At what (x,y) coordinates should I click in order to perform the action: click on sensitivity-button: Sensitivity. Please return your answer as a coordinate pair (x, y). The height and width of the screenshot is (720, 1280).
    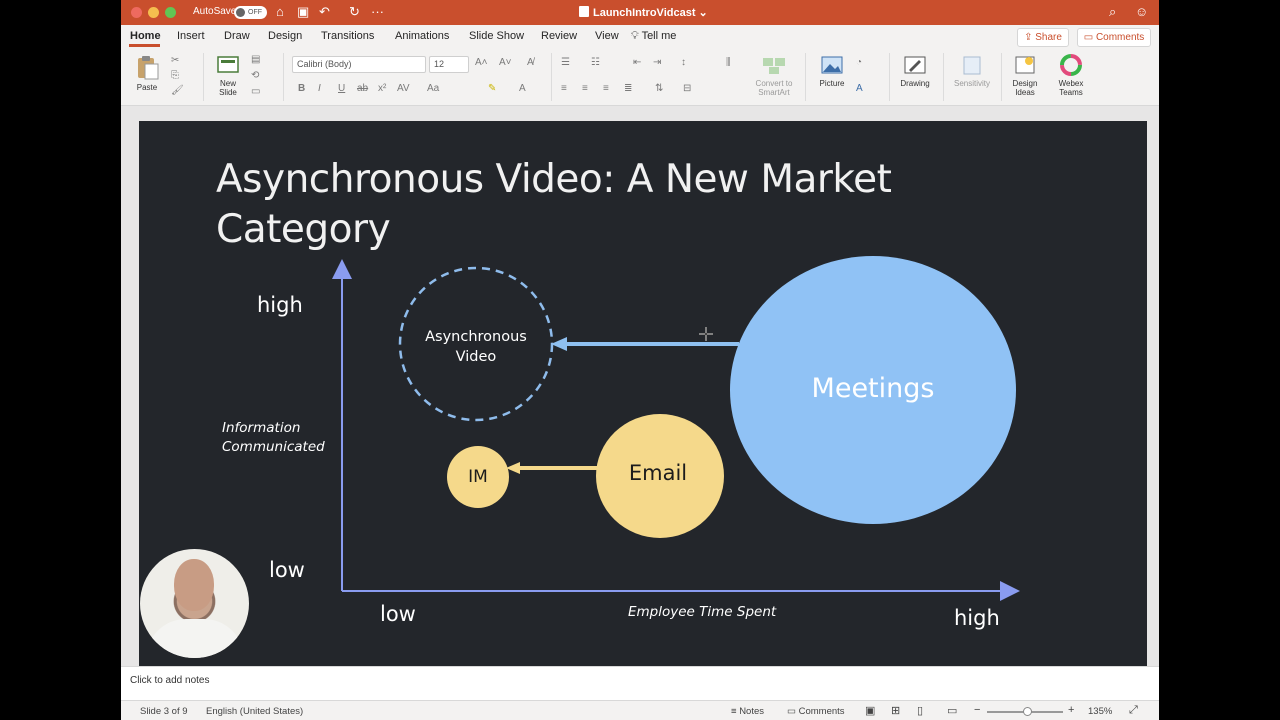
    Looking at the image, I should click on (972, 71).